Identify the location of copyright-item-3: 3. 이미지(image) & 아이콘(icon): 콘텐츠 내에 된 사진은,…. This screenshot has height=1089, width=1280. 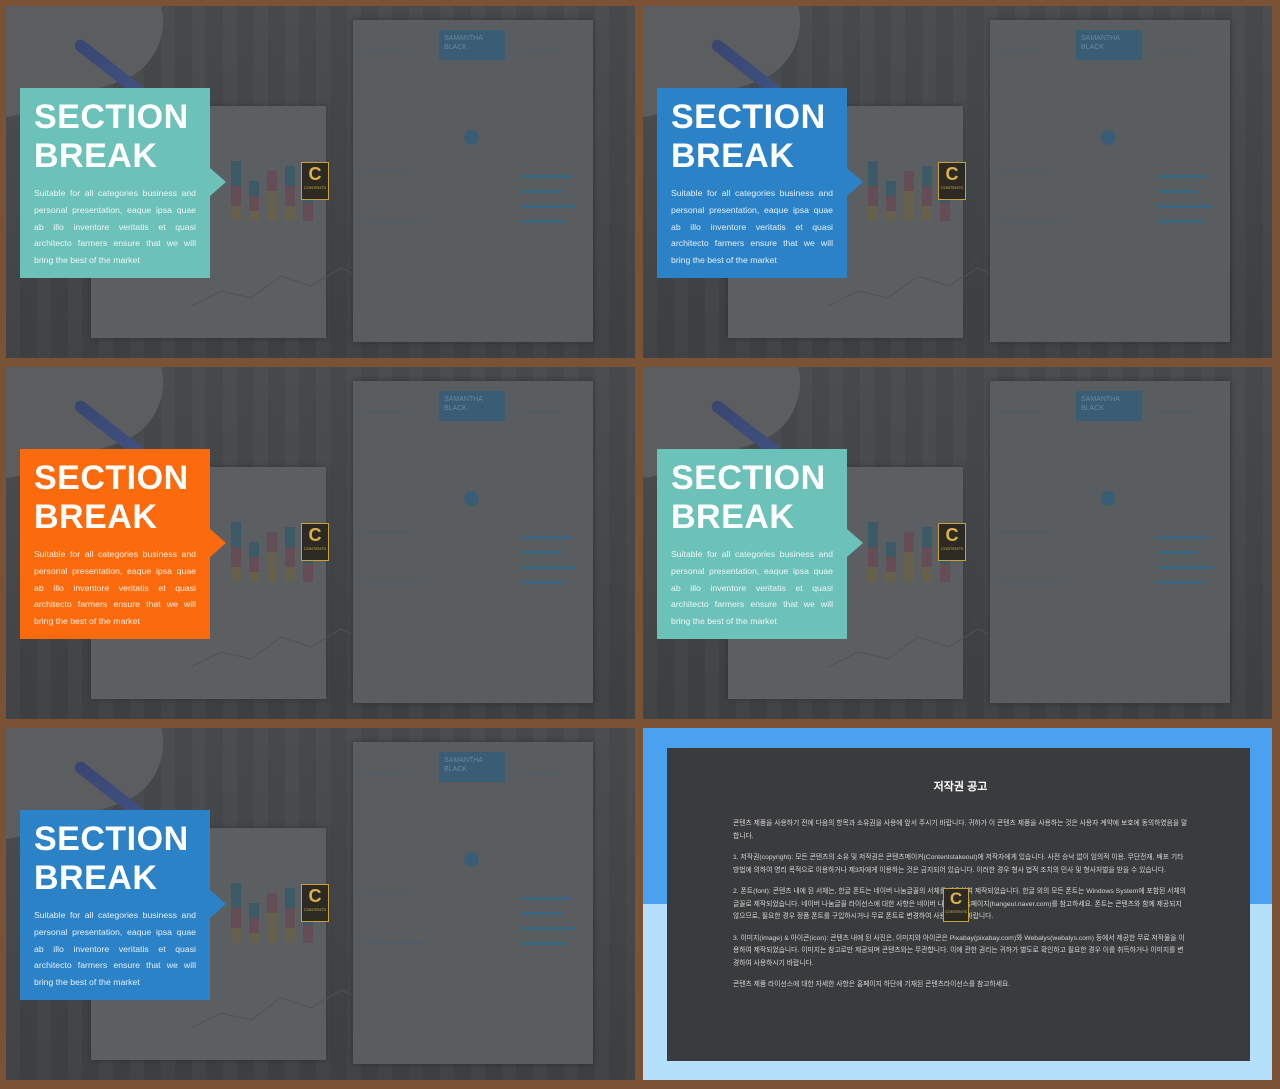
(959, 950).